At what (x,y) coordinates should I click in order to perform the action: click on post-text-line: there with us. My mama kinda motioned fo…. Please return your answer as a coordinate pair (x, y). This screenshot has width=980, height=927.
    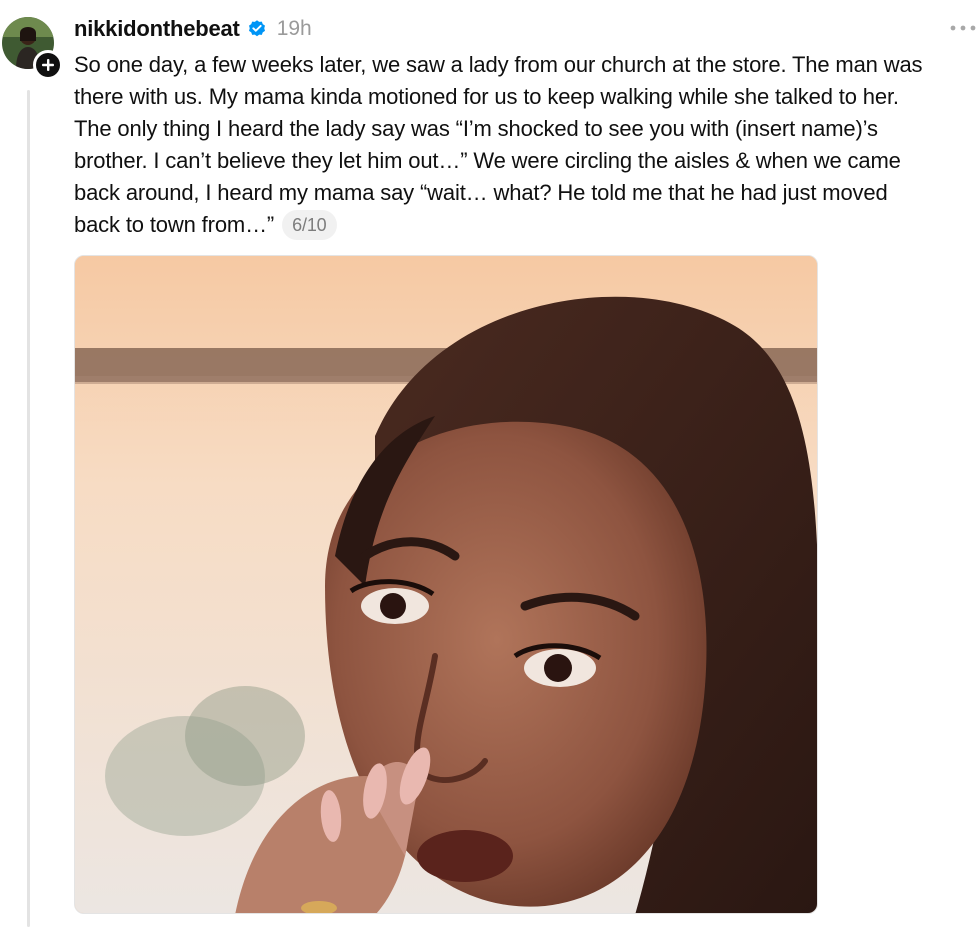
    Looking at the image, I should click on (486, 96).